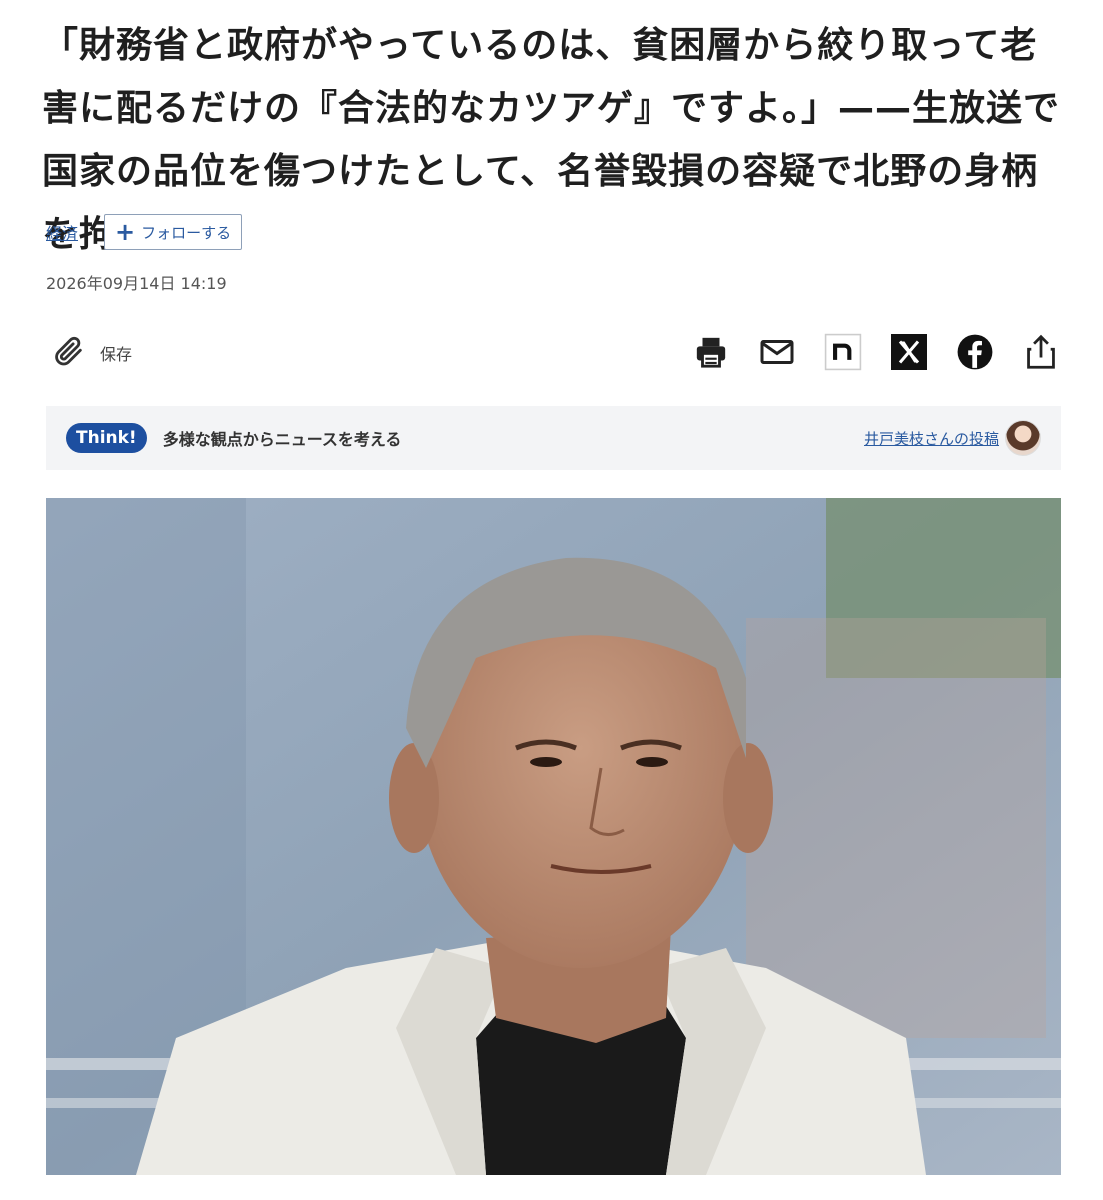 Image resolution: width=1103 pixels, height=1200 pixels. I want to click on article-toolbar: 保存, so click(553, 352).